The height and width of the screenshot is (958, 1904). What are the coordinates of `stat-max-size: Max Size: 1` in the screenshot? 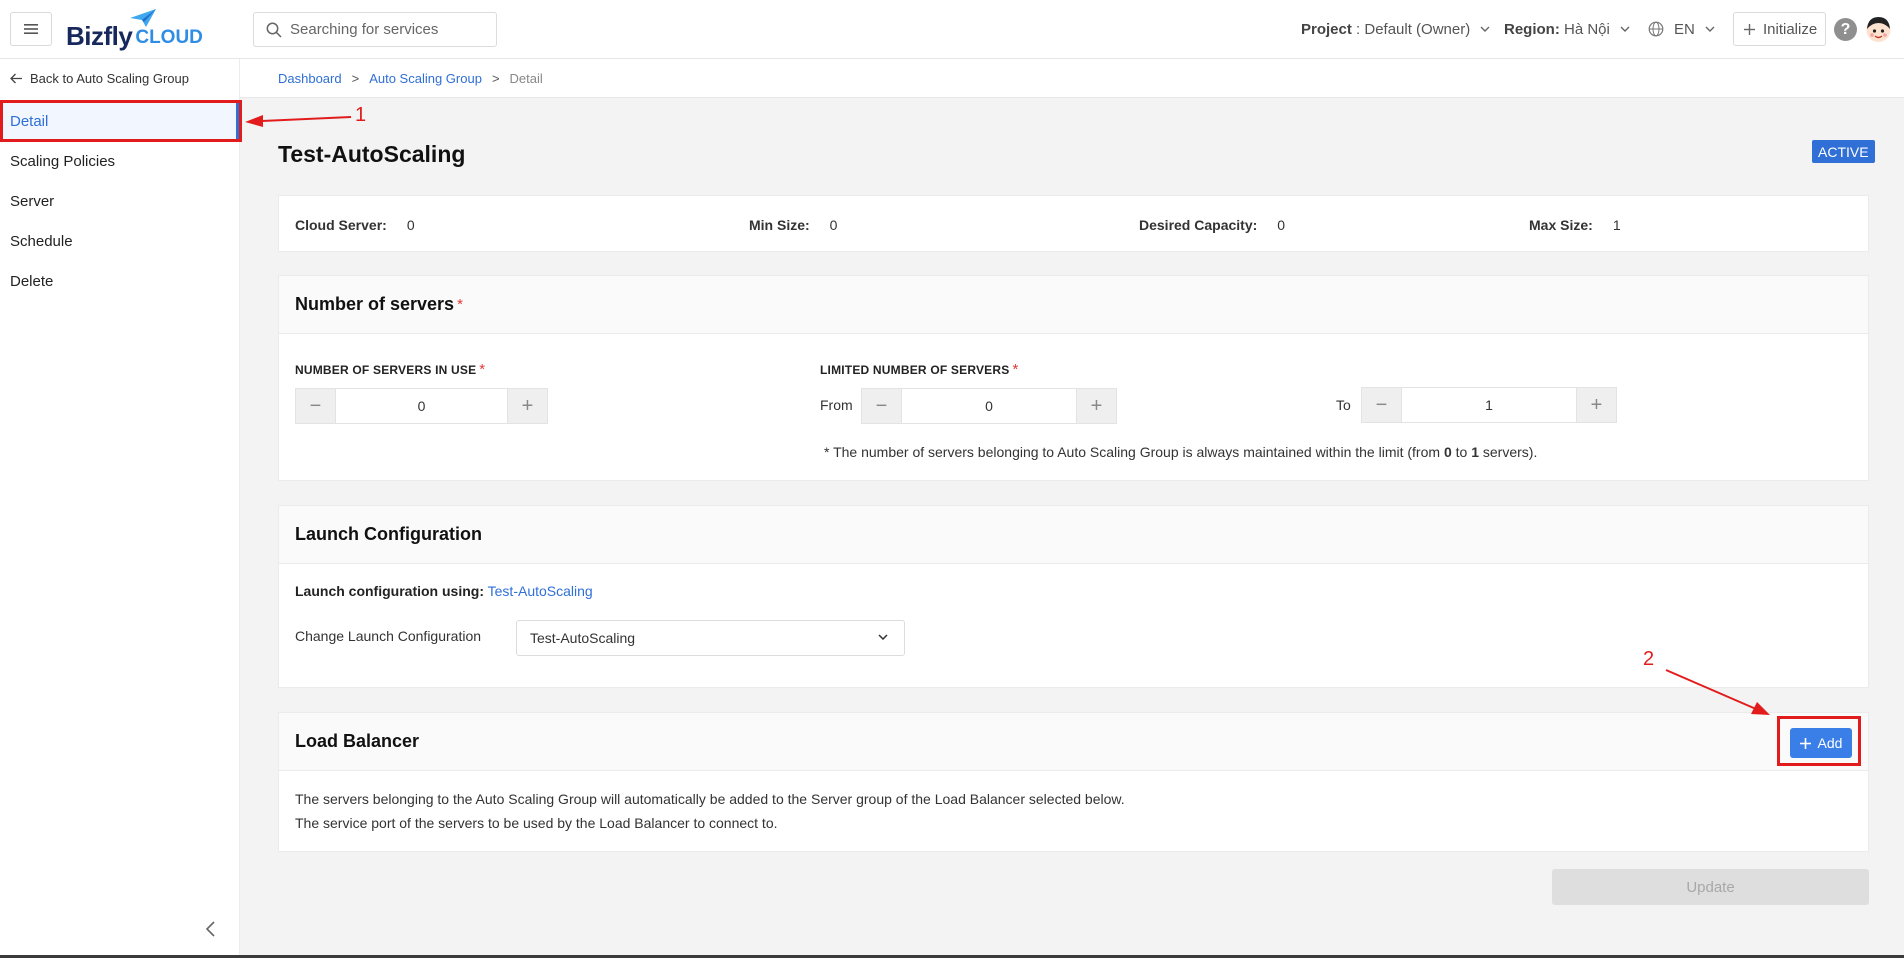 It's located at (1575, 224).